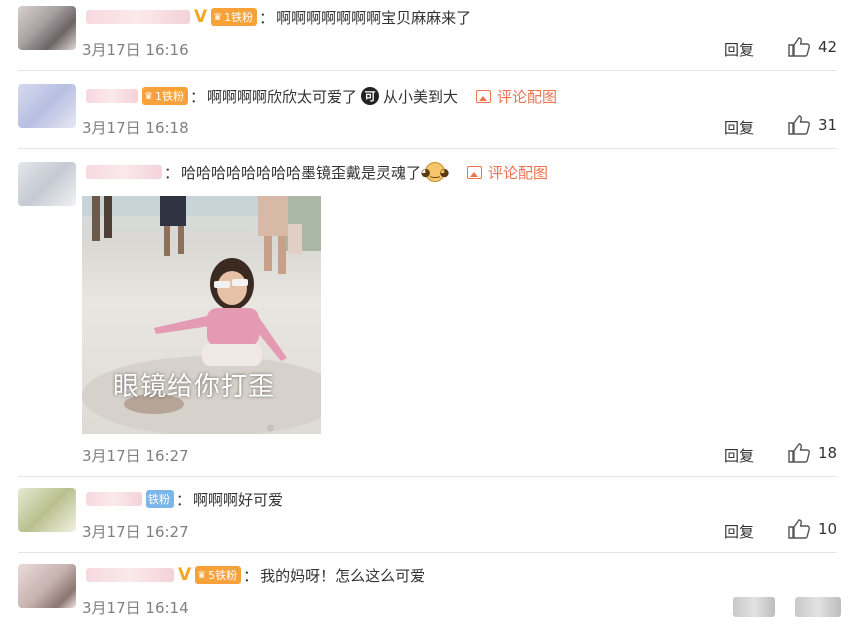  I want to click on like-count: 10, so click(828, 529).